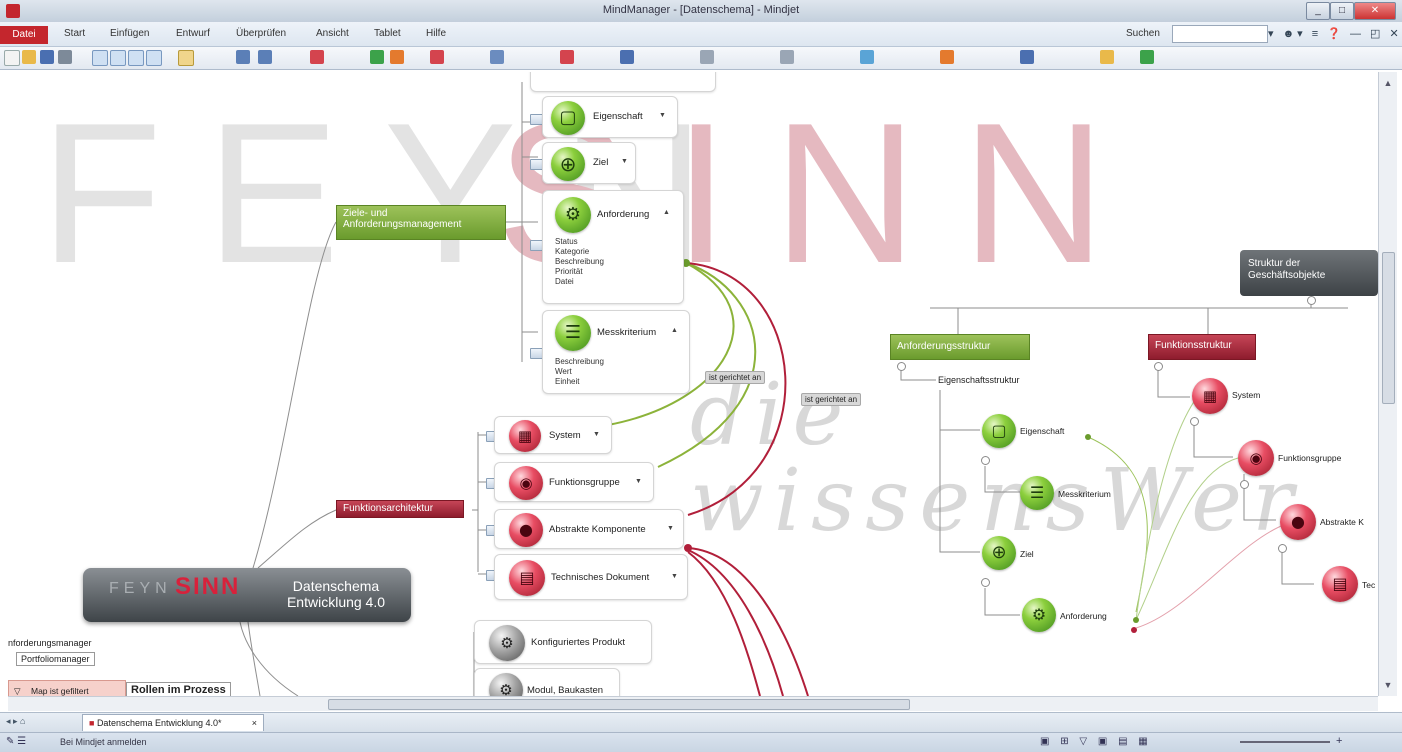 The image size is (1402, 752). What do you see at coordinates (12, 58) in the screenshot?
I see `new-icon` at bounding box center [12, 58].